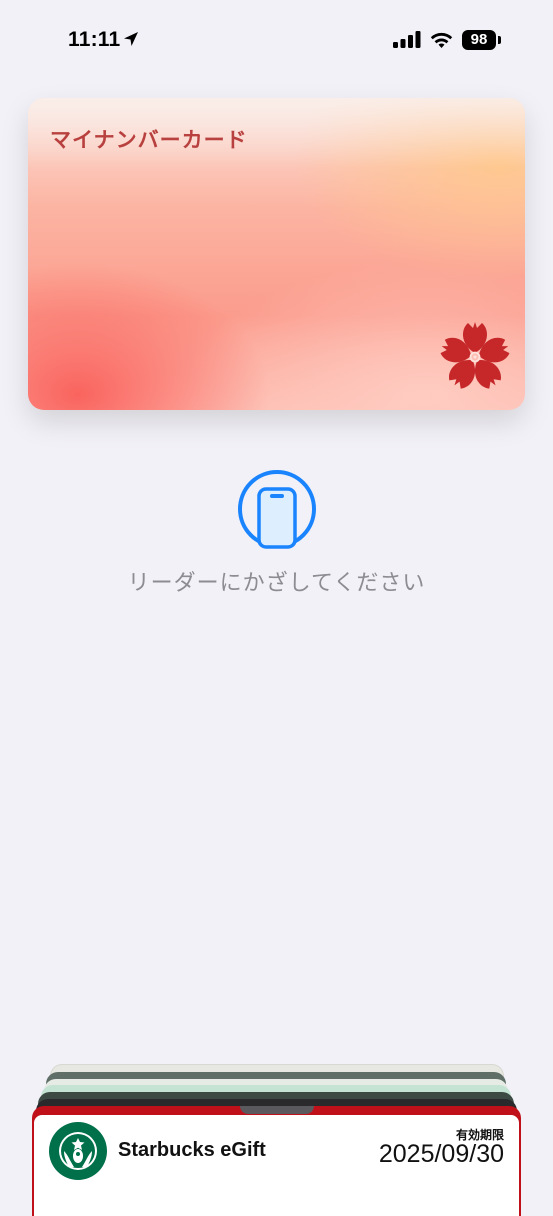  What do you see at coordinates (276, 1165) in the screenshot?
I see `egift-pass-face: Starbucks eGift 有効期限 2025/09/30` at bounding box center [276, 1165].